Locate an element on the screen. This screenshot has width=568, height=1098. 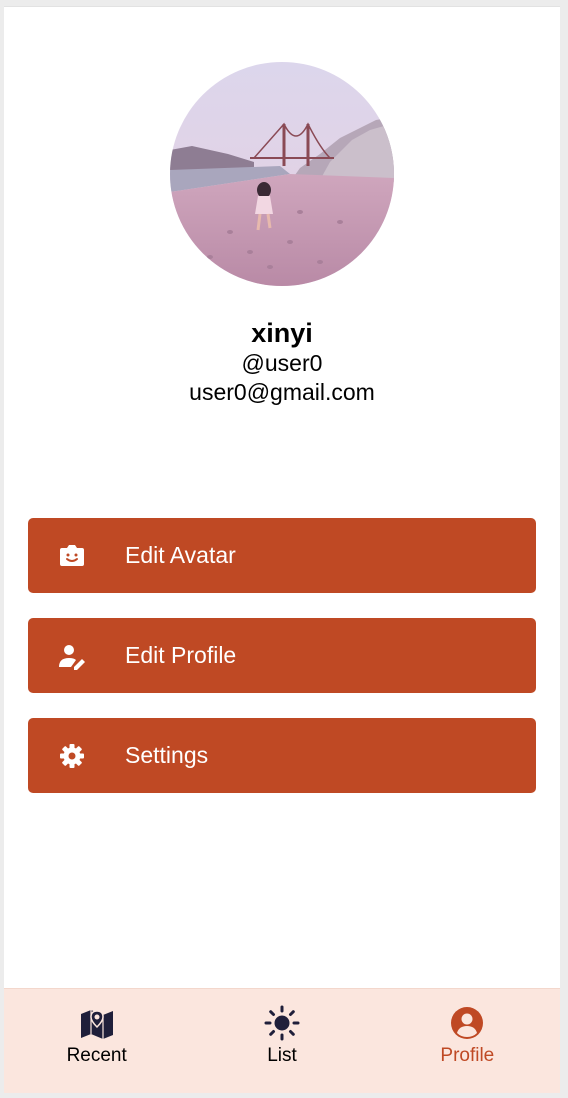
tab-recent: Recent is located at coordinates (96, 1041).